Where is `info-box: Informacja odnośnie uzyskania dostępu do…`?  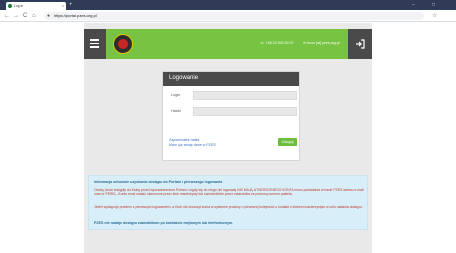
info-box: Informacja odnośnie uzyskania dostępu do… is located at coordinates (228, 202).